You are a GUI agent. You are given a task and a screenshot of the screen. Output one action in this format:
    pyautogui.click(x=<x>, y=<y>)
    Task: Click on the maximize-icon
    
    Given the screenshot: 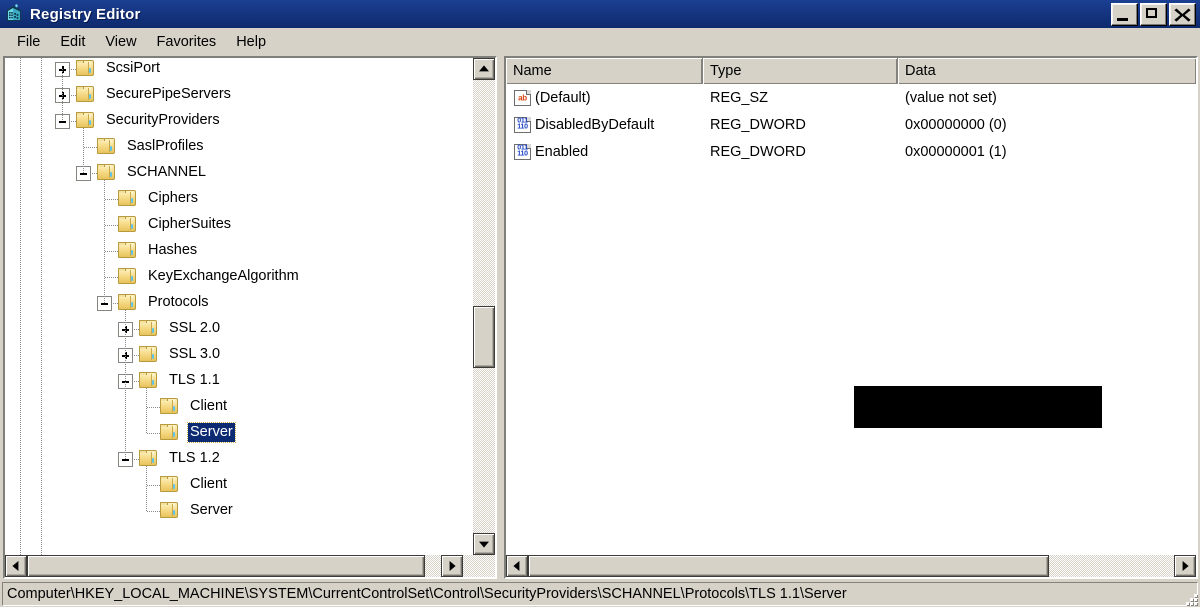 What is the action you would take?
    pyautogui.click(x=1151, y=13)
    